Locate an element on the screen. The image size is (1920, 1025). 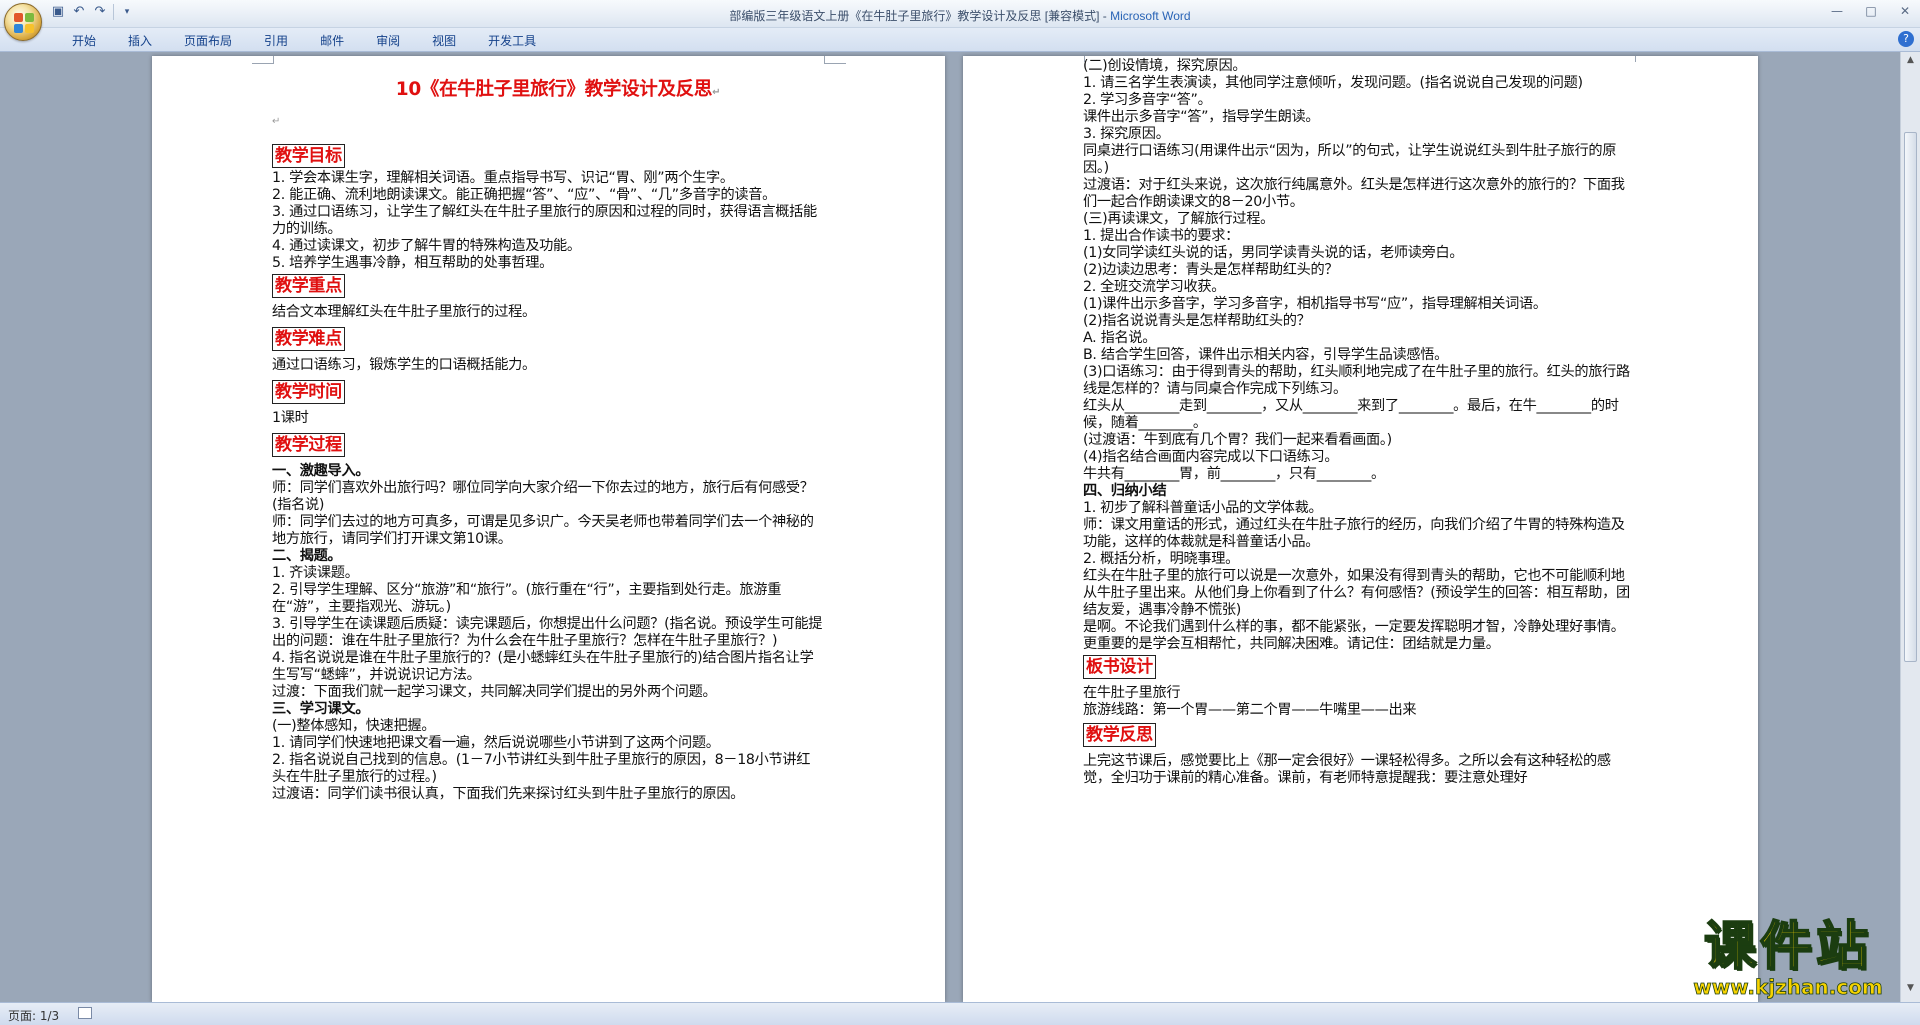
ribbon-tabs: 开始 插入 页面布局 引用 邮件 审阅 视图 开发工具 is located at coordinates (304, 41).